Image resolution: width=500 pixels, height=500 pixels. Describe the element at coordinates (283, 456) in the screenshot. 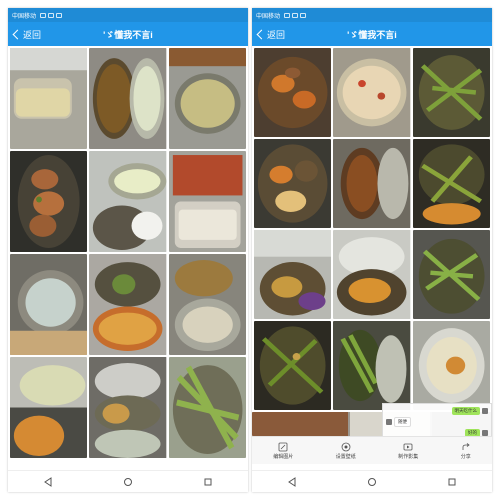

I see `tool-label: 编辑图片` at that location.